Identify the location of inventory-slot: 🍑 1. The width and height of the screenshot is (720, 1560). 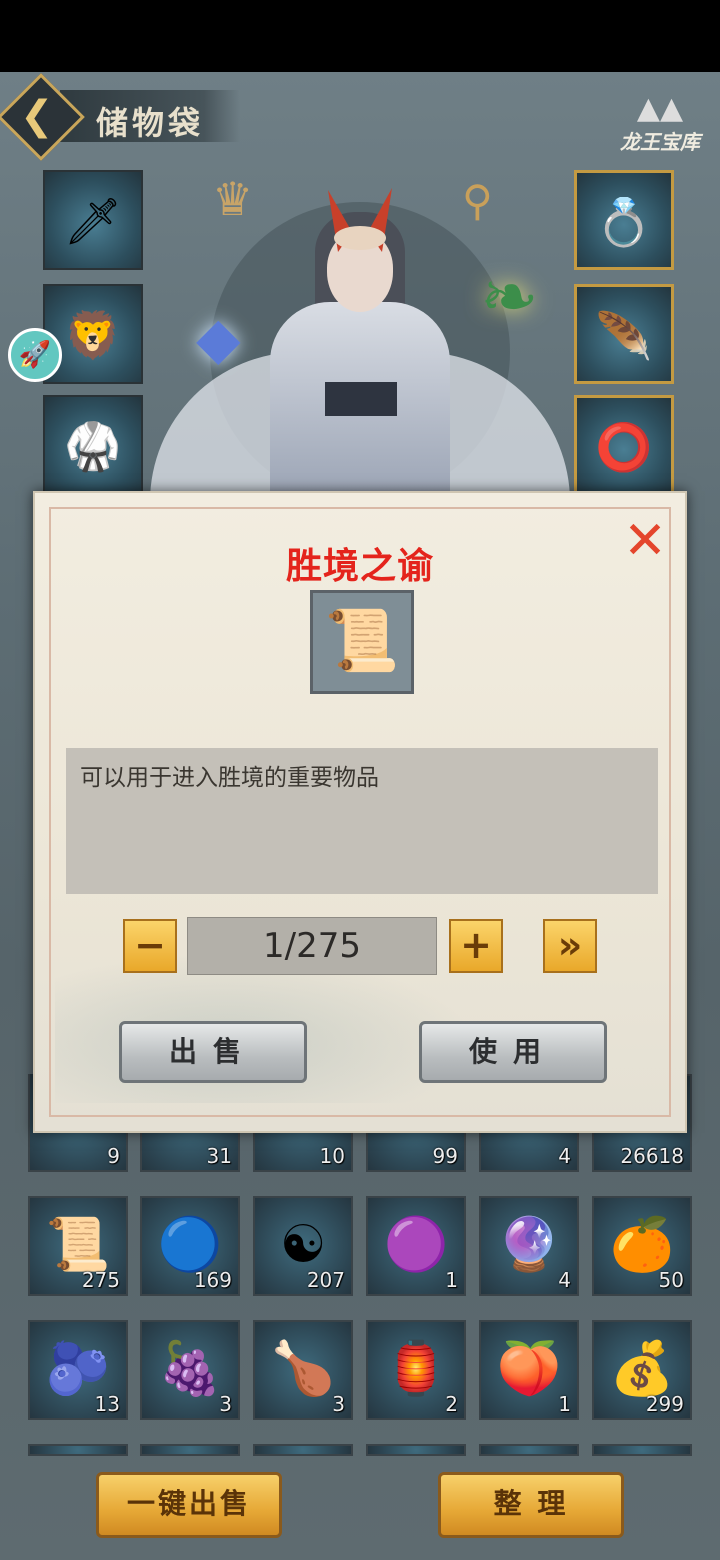
(529, 1370).